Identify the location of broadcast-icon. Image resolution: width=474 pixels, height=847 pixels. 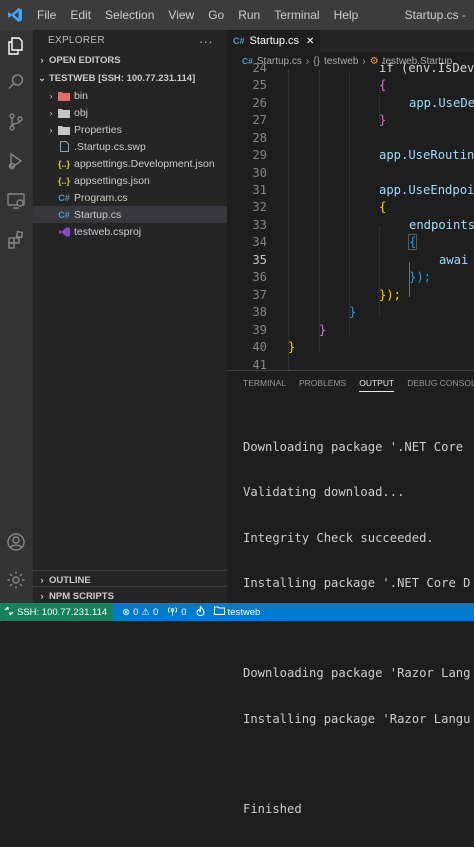
(172, 612).